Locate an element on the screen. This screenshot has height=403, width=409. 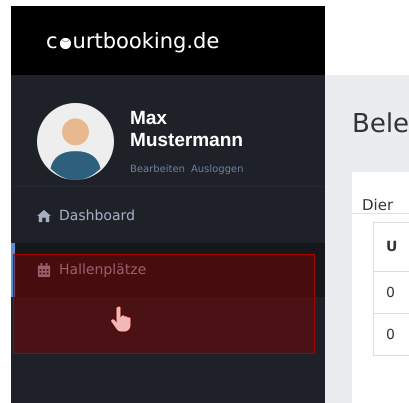
nav-item: Hallenplätze is located at coordinates (168, 270).